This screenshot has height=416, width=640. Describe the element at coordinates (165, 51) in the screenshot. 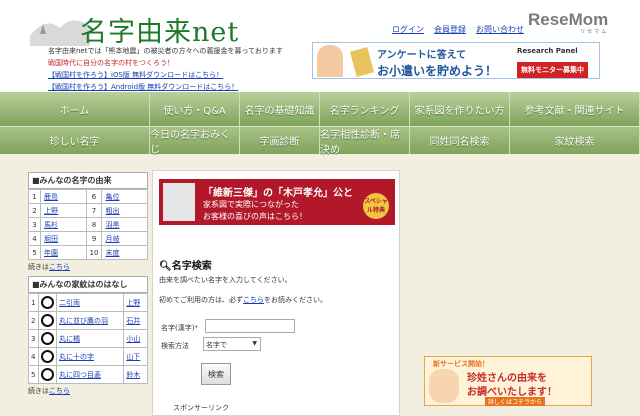

I see `notice-donation: 名字由来netでは「熊本地震」の被災者の方々への義援金を募っております` at that location.